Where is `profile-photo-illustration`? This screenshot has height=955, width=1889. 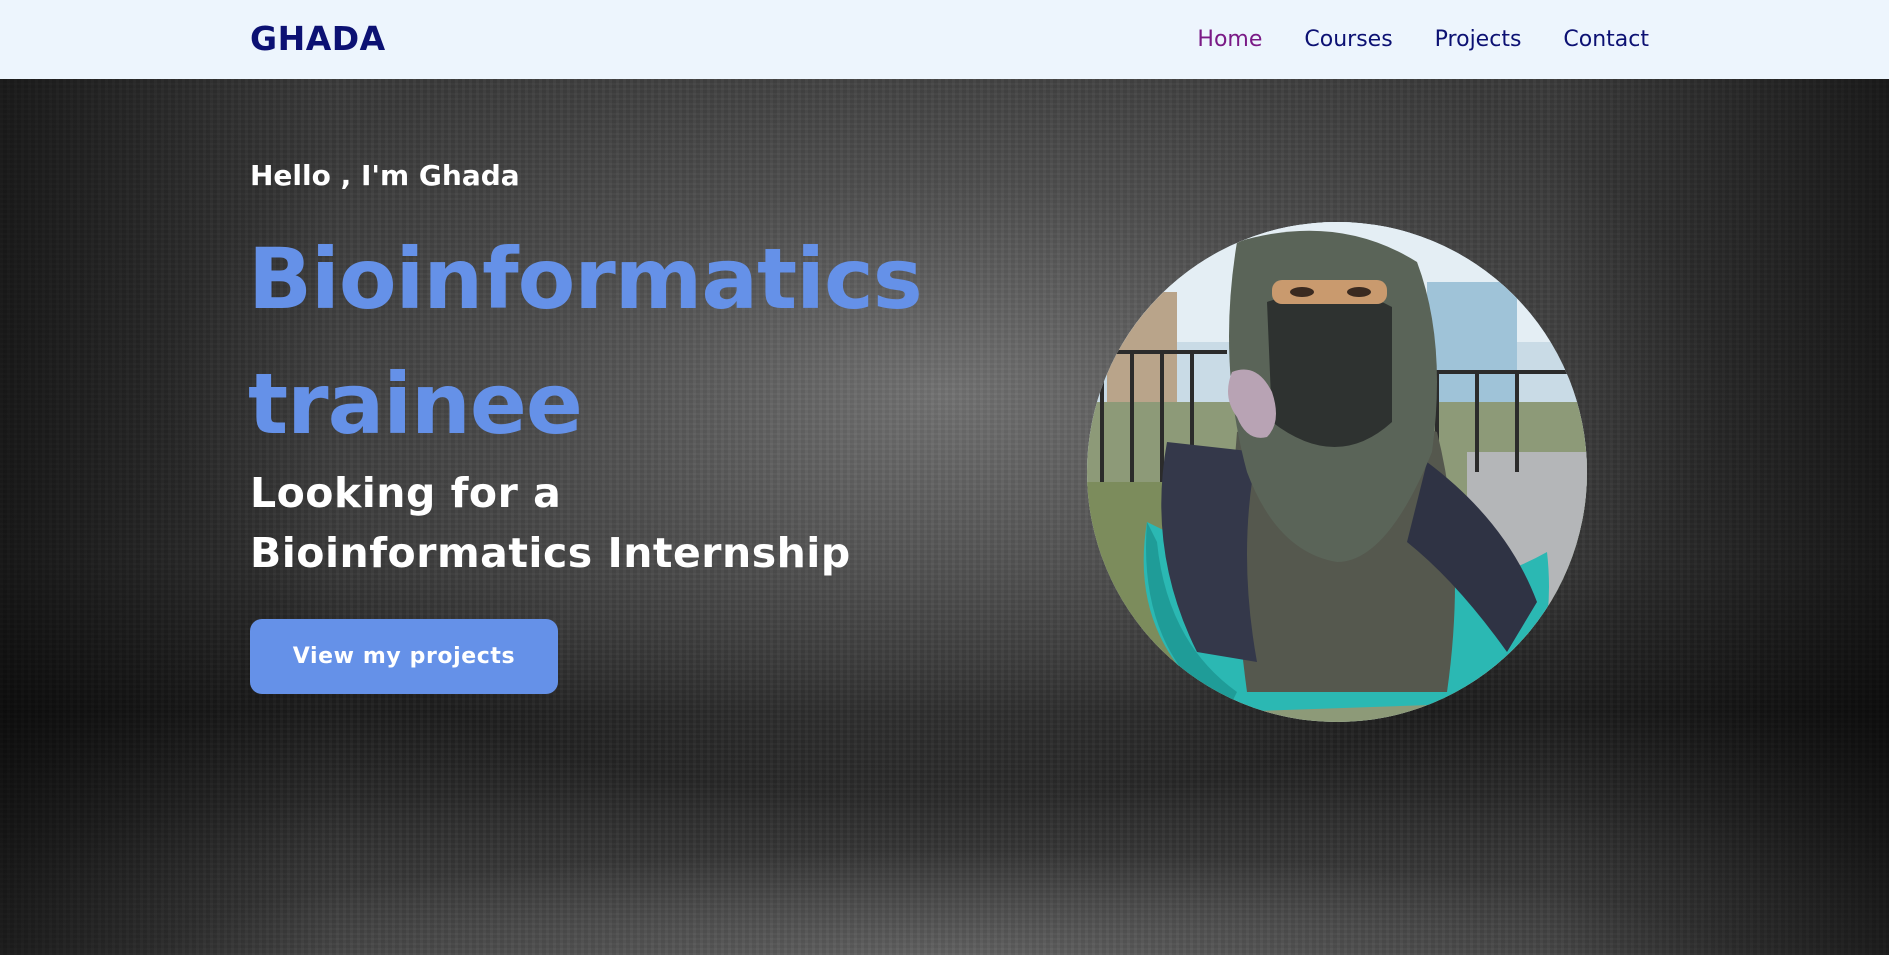 profile-photo-illustration is located at coordinates (1337, 472).